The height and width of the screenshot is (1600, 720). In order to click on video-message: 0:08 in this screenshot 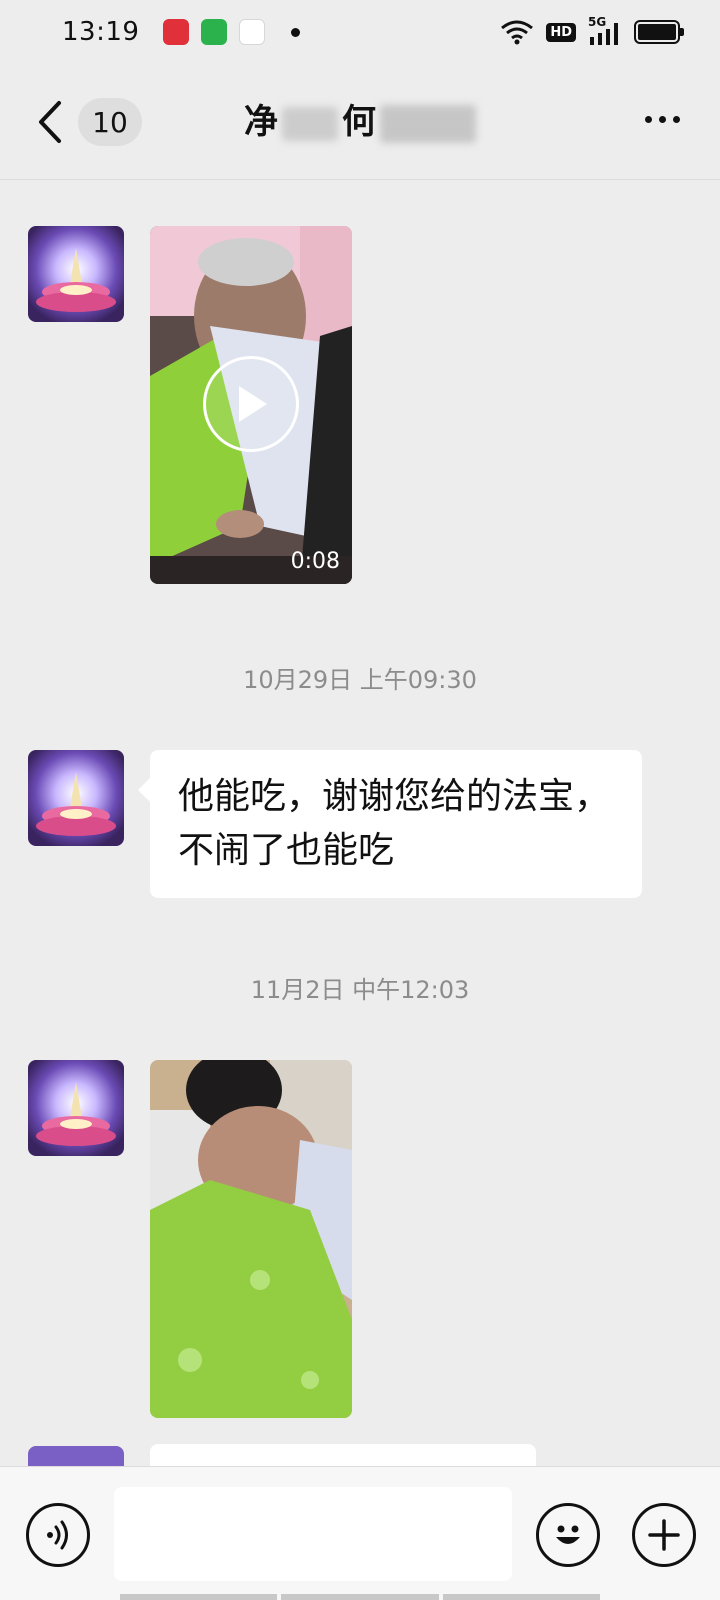, I will do `click(251, 405)`.